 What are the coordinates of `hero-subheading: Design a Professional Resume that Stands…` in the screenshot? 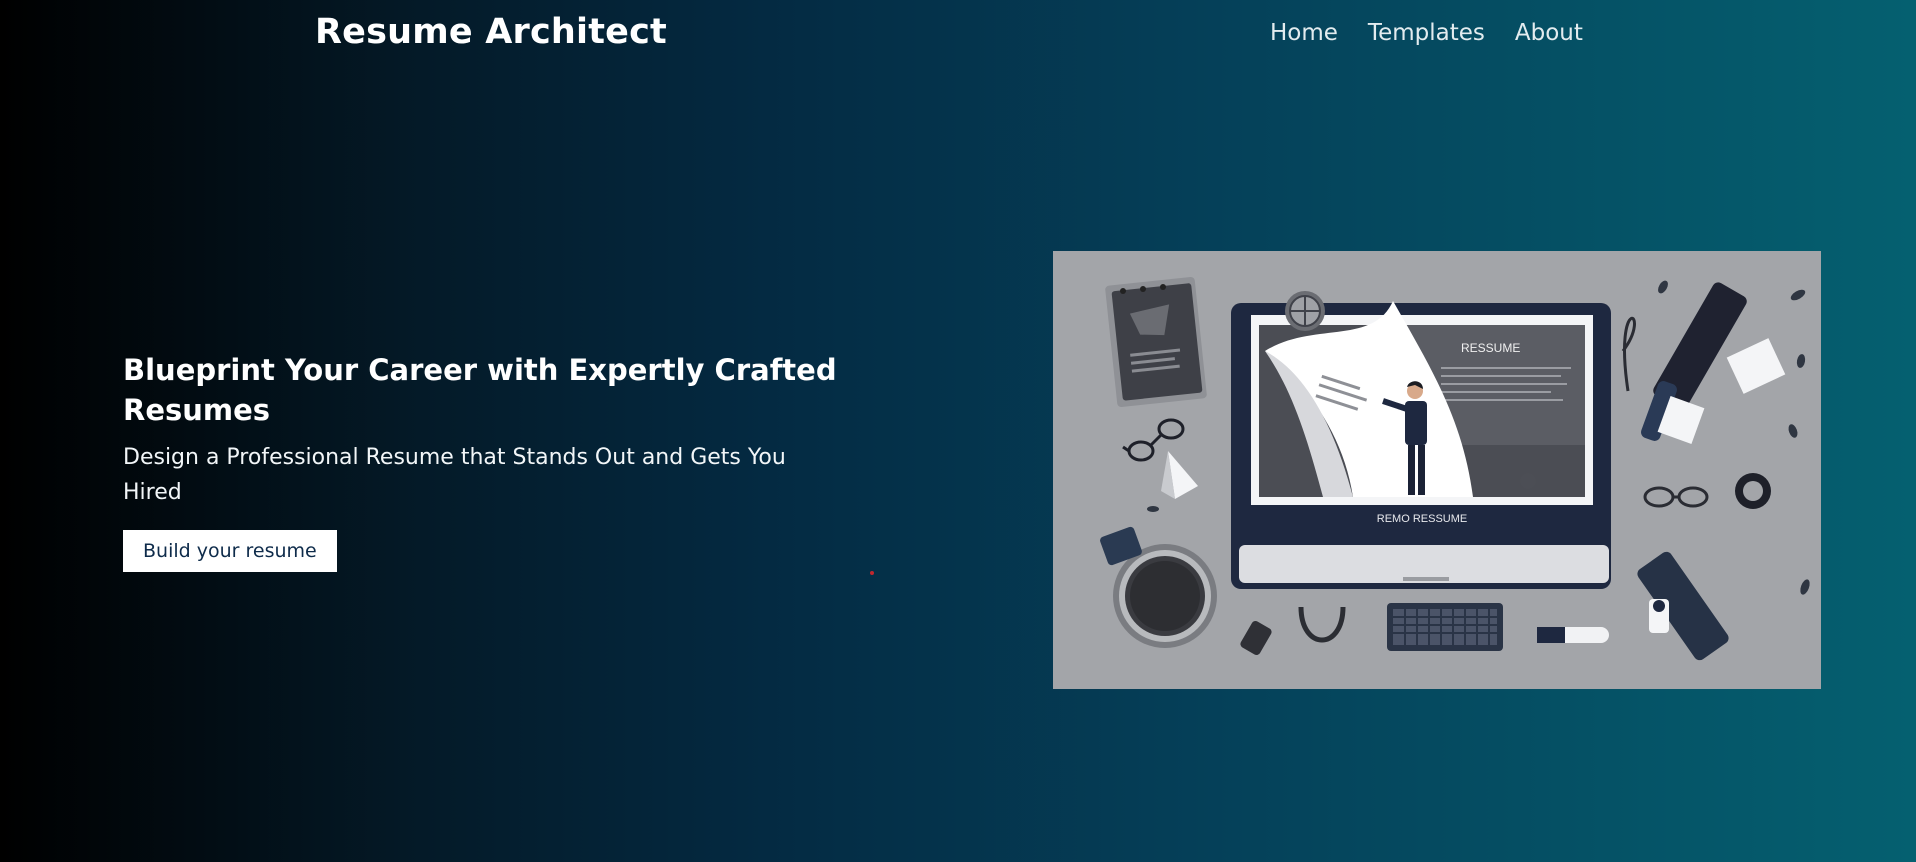 It's located at (454, 475).